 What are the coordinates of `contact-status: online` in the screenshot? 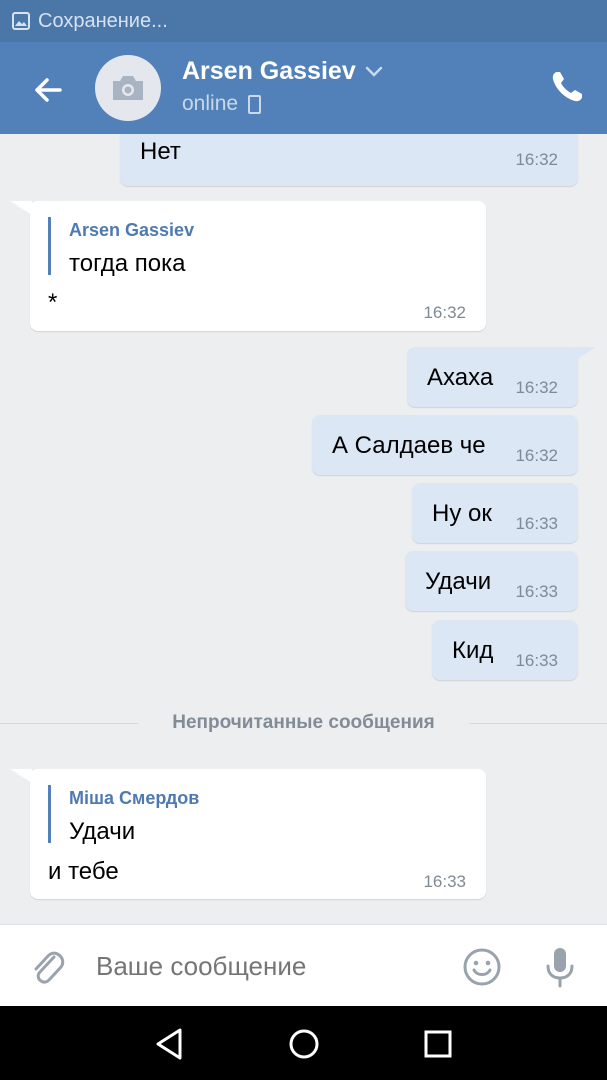 It's located at (222, 104).